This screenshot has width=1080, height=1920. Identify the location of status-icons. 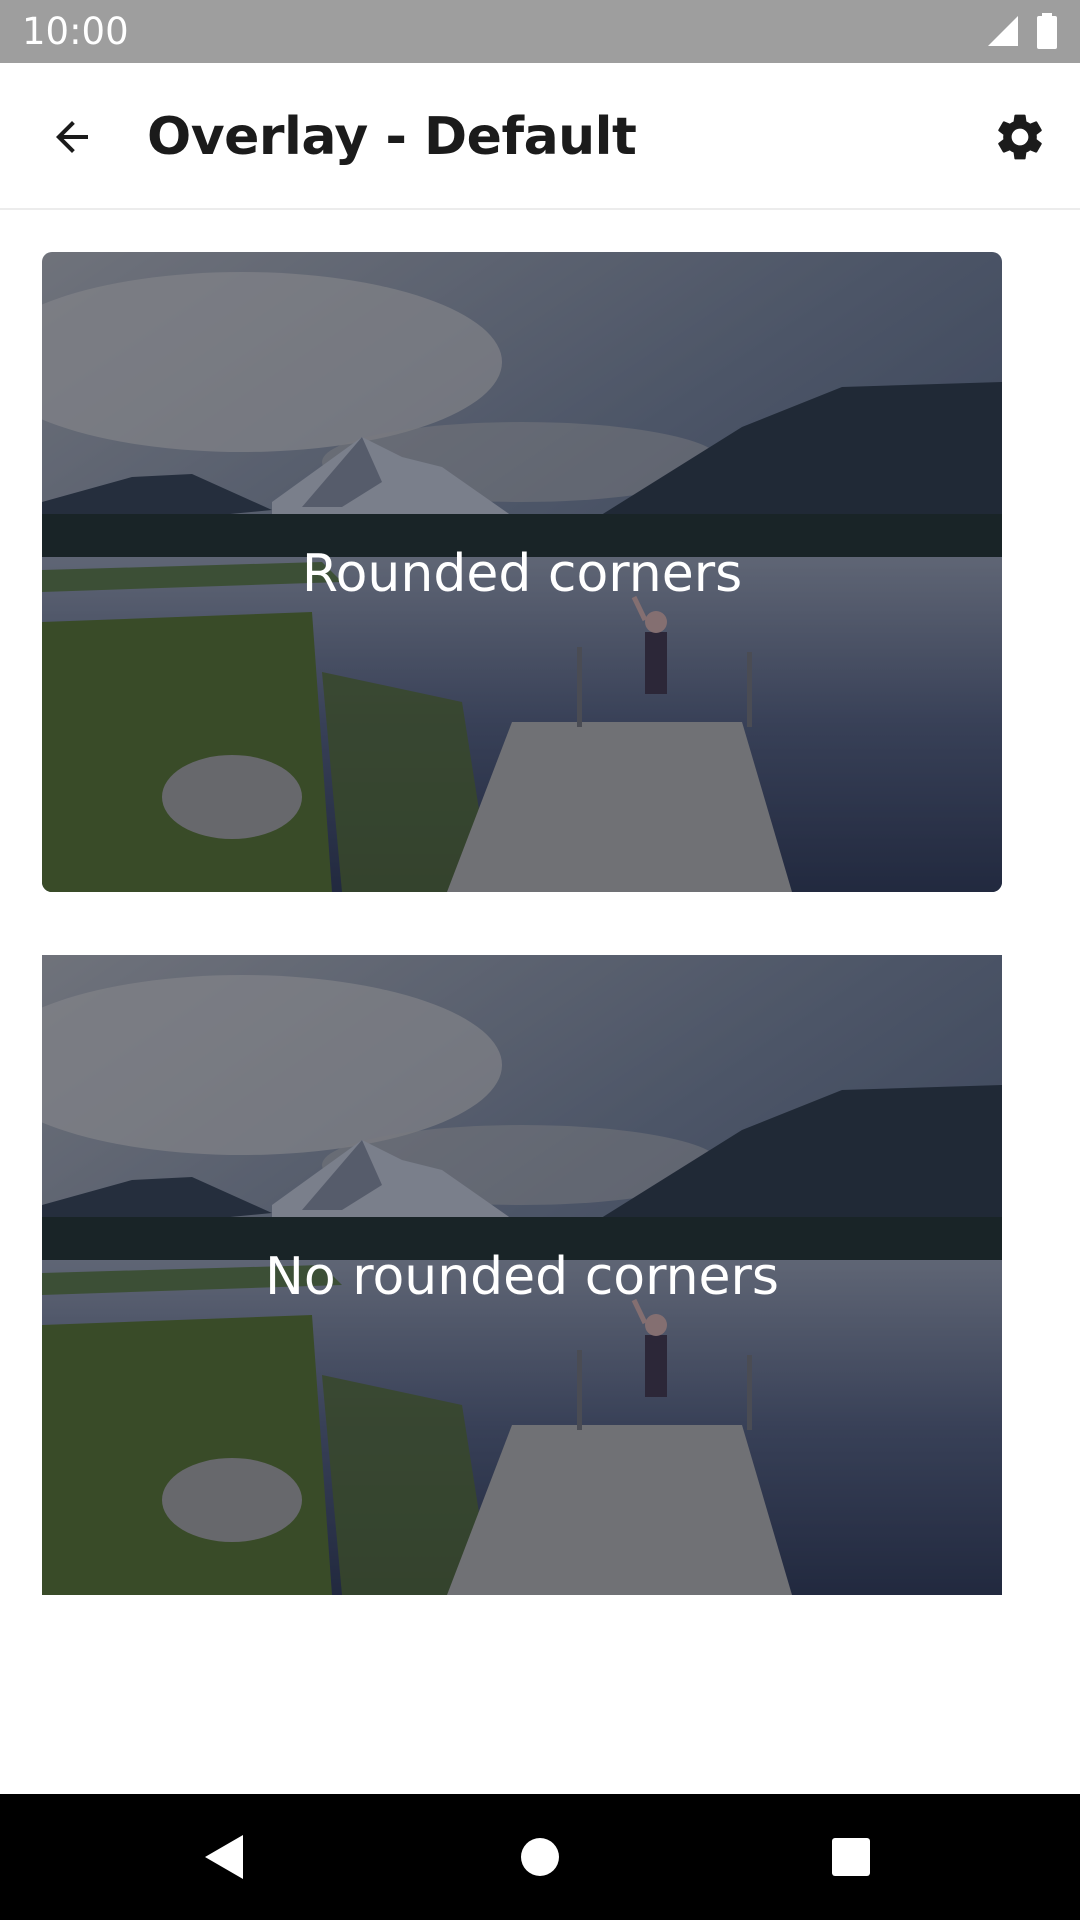
(1022, 31).